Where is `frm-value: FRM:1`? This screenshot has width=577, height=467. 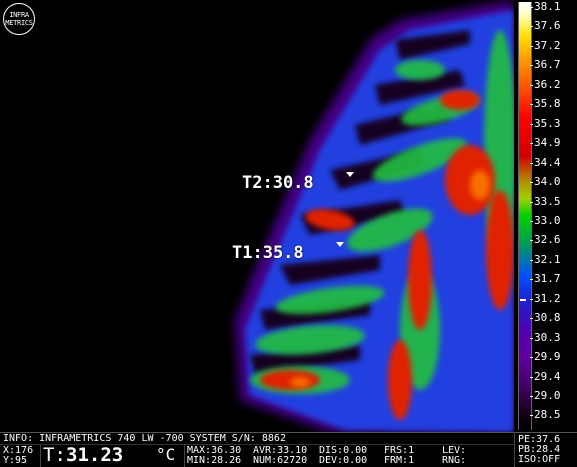 frm-value: FRM:1 is located at coordinates (399, 460).